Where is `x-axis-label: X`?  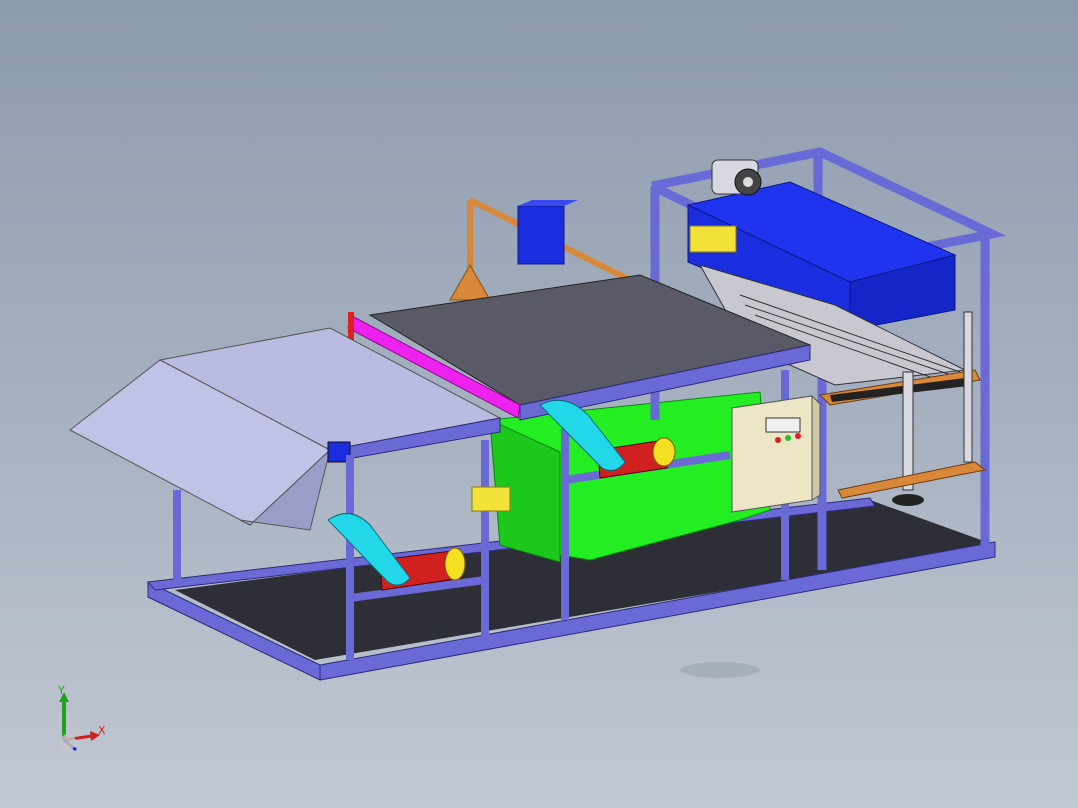 x-axis-label: X is located at coordinates (102, 730).